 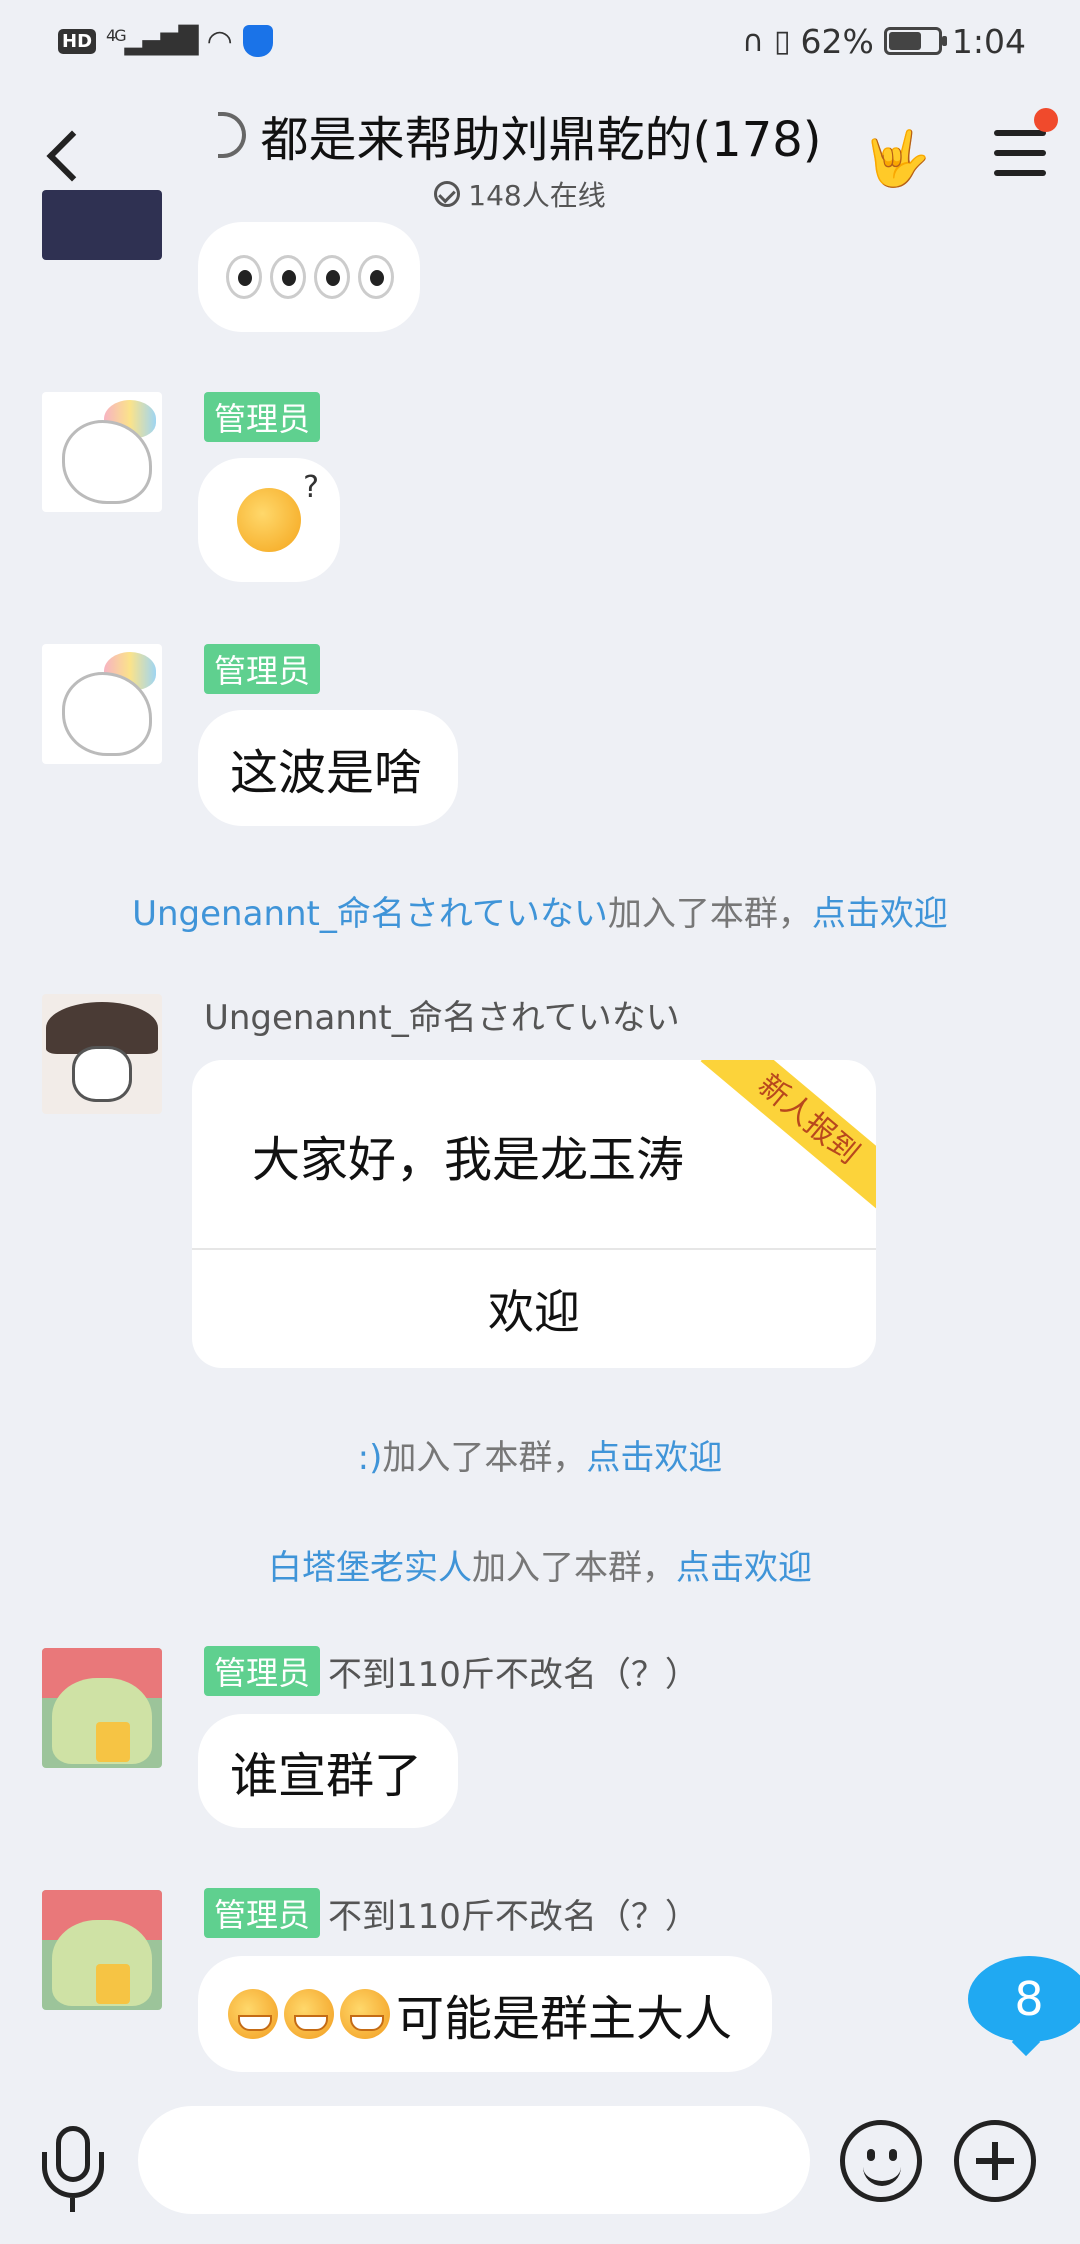 I want to click on message-bubble: 谁宣群了, so click(x=328, y=1771).